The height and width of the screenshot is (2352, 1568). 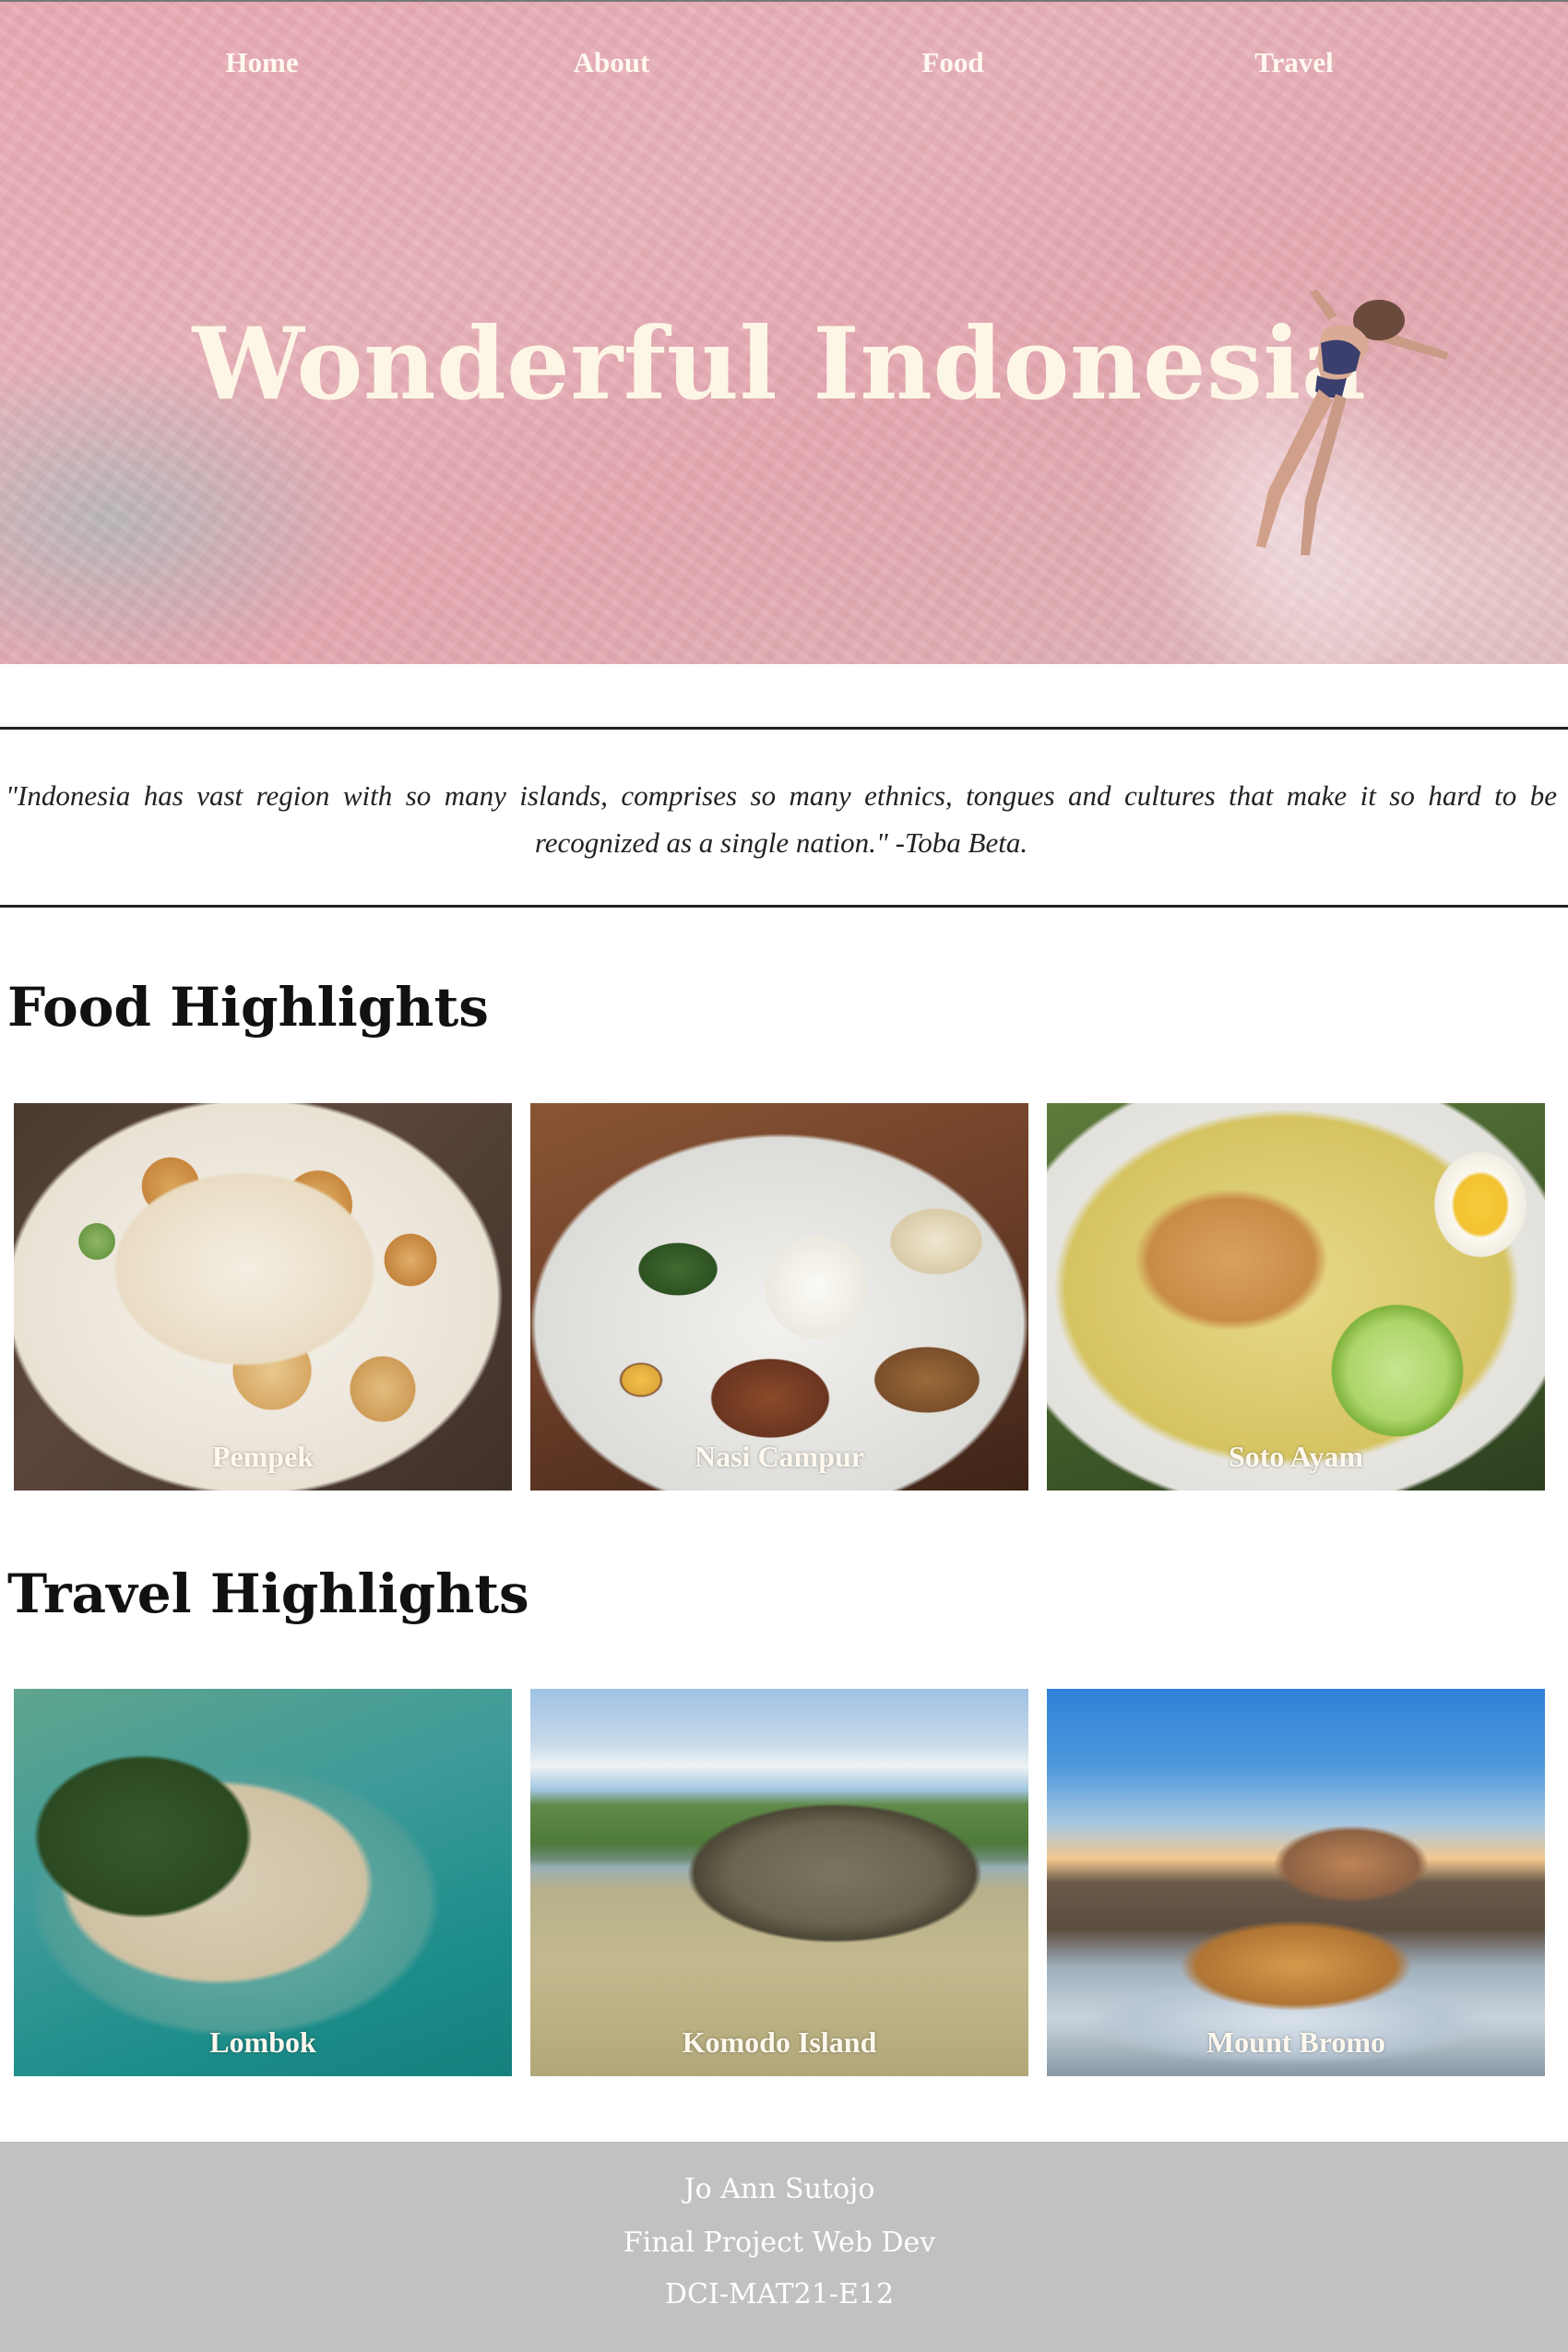 I want to click on travel-card-komodo-island: Komodo Island, so click(x=779, y=1882).